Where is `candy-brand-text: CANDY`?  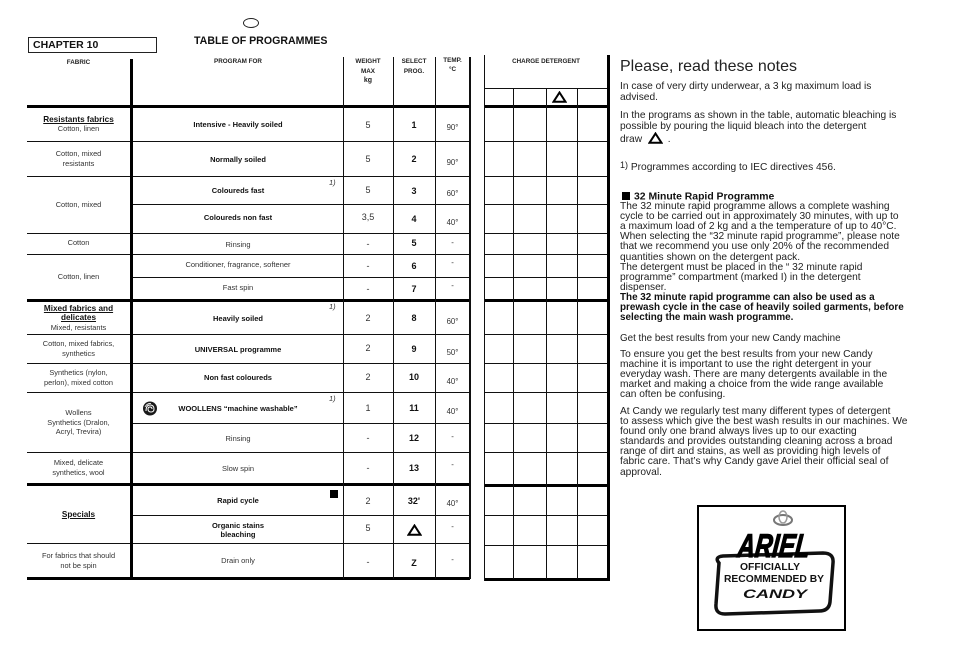 candy-brand-text: CANDY is located at coordinates (775, 594).